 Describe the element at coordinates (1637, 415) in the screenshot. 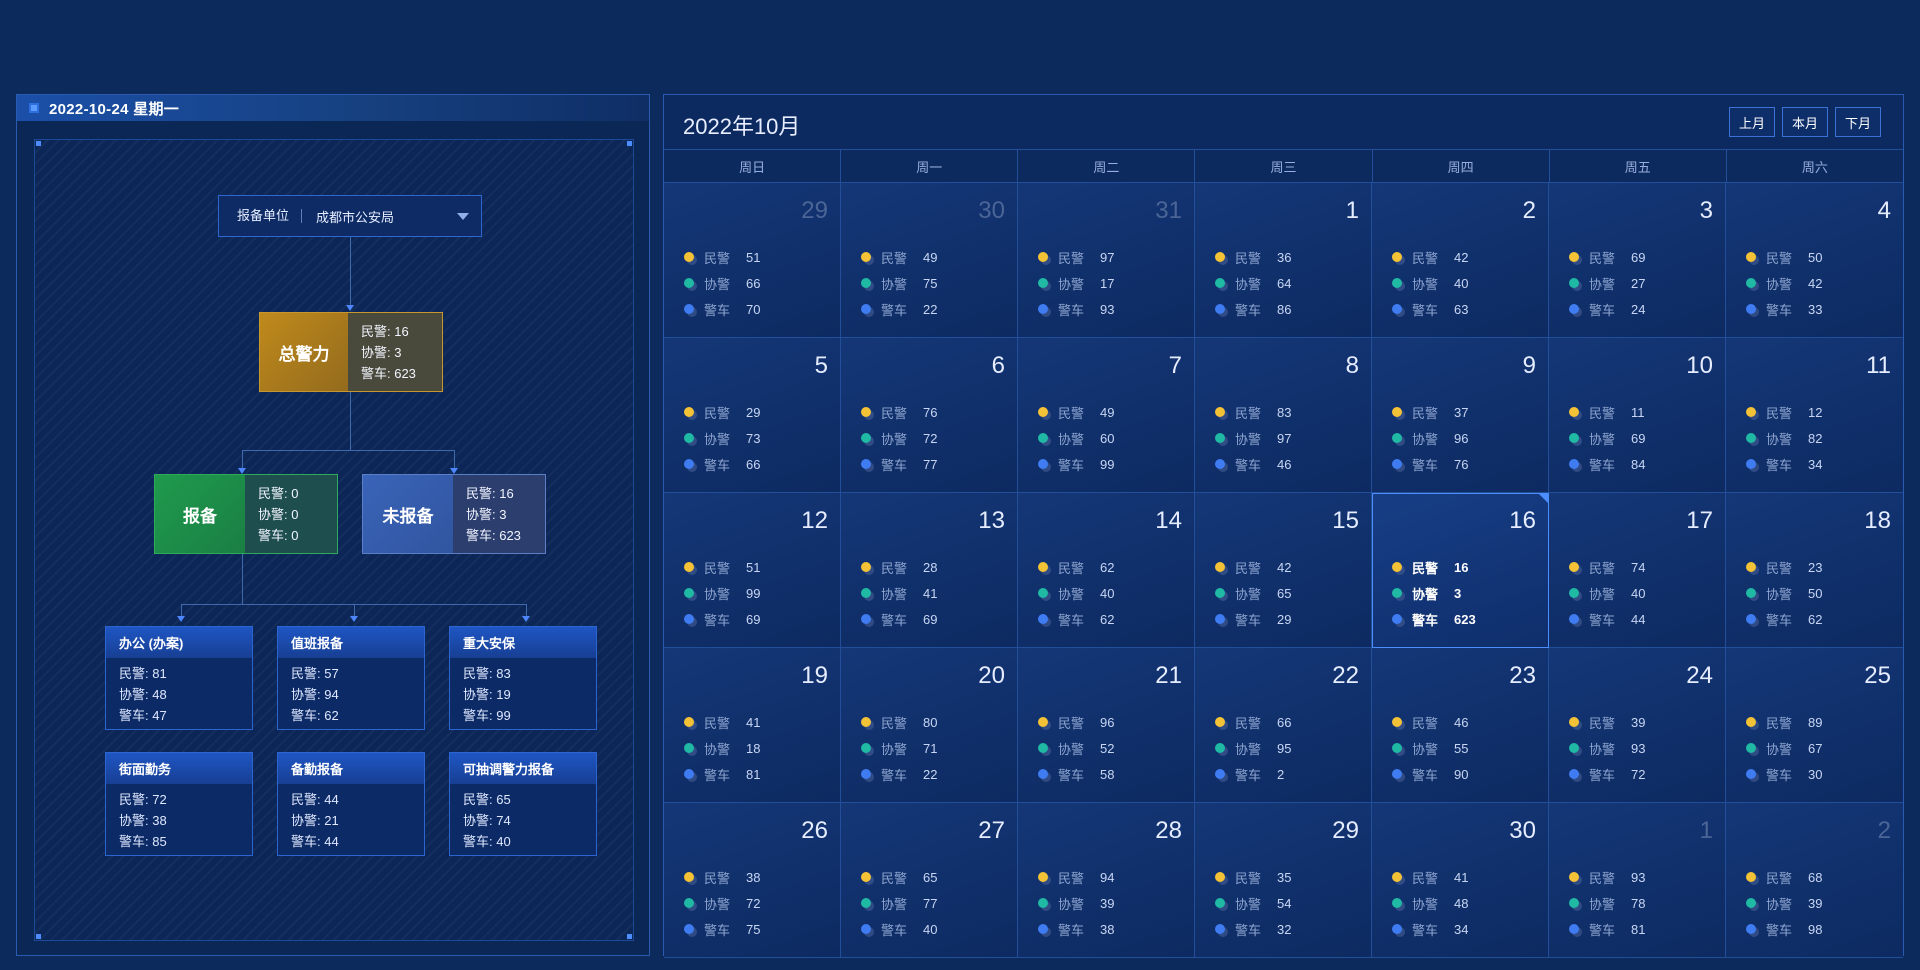

I see `calendar-day-cell: 10 民警 11 协警 69 警车 84` at that location.